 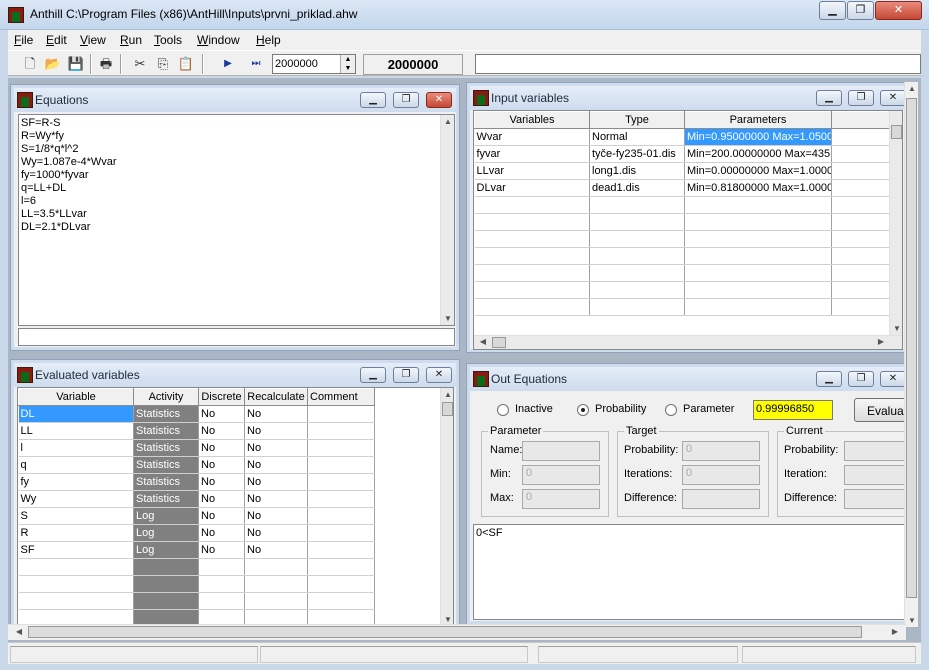 What do you see at coordinates (898, 10) in the screenshot?
I see `close-button: ✕` at bounding box center [898, 10].